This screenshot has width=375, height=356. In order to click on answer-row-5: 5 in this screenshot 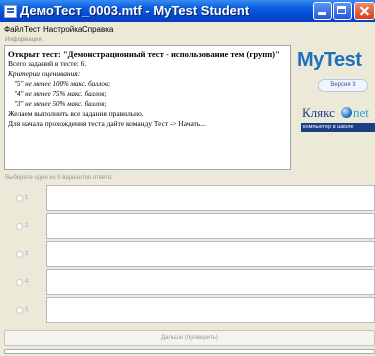, I will do `click(189, 310)`.